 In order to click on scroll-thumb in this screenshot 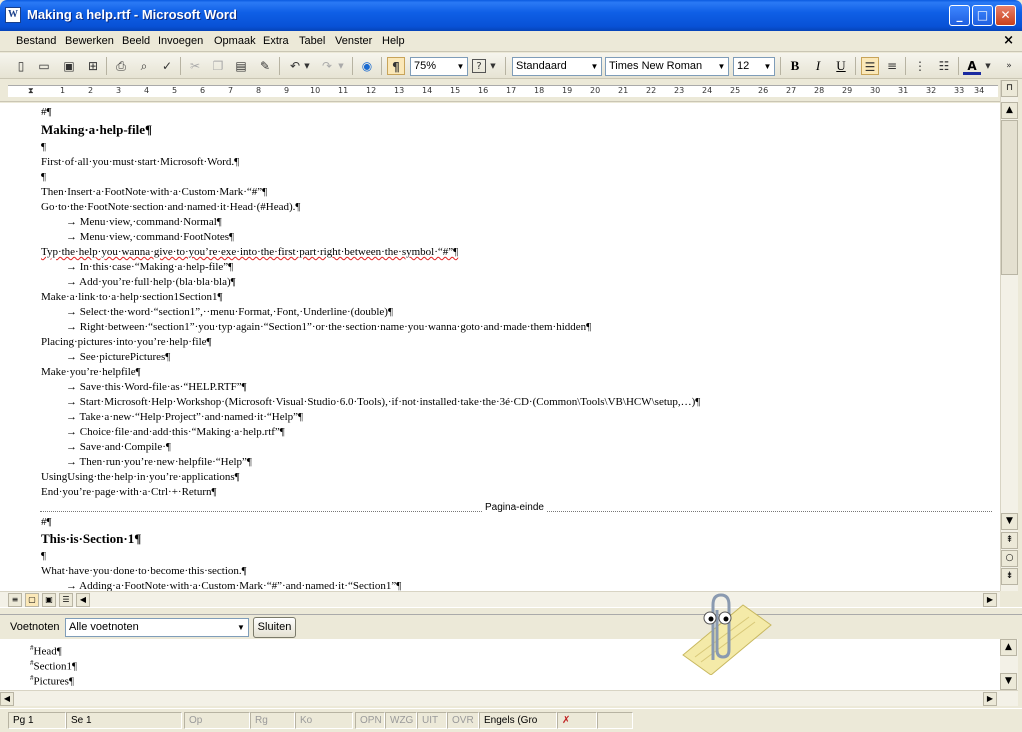, I will do `click(1009, 197)`.